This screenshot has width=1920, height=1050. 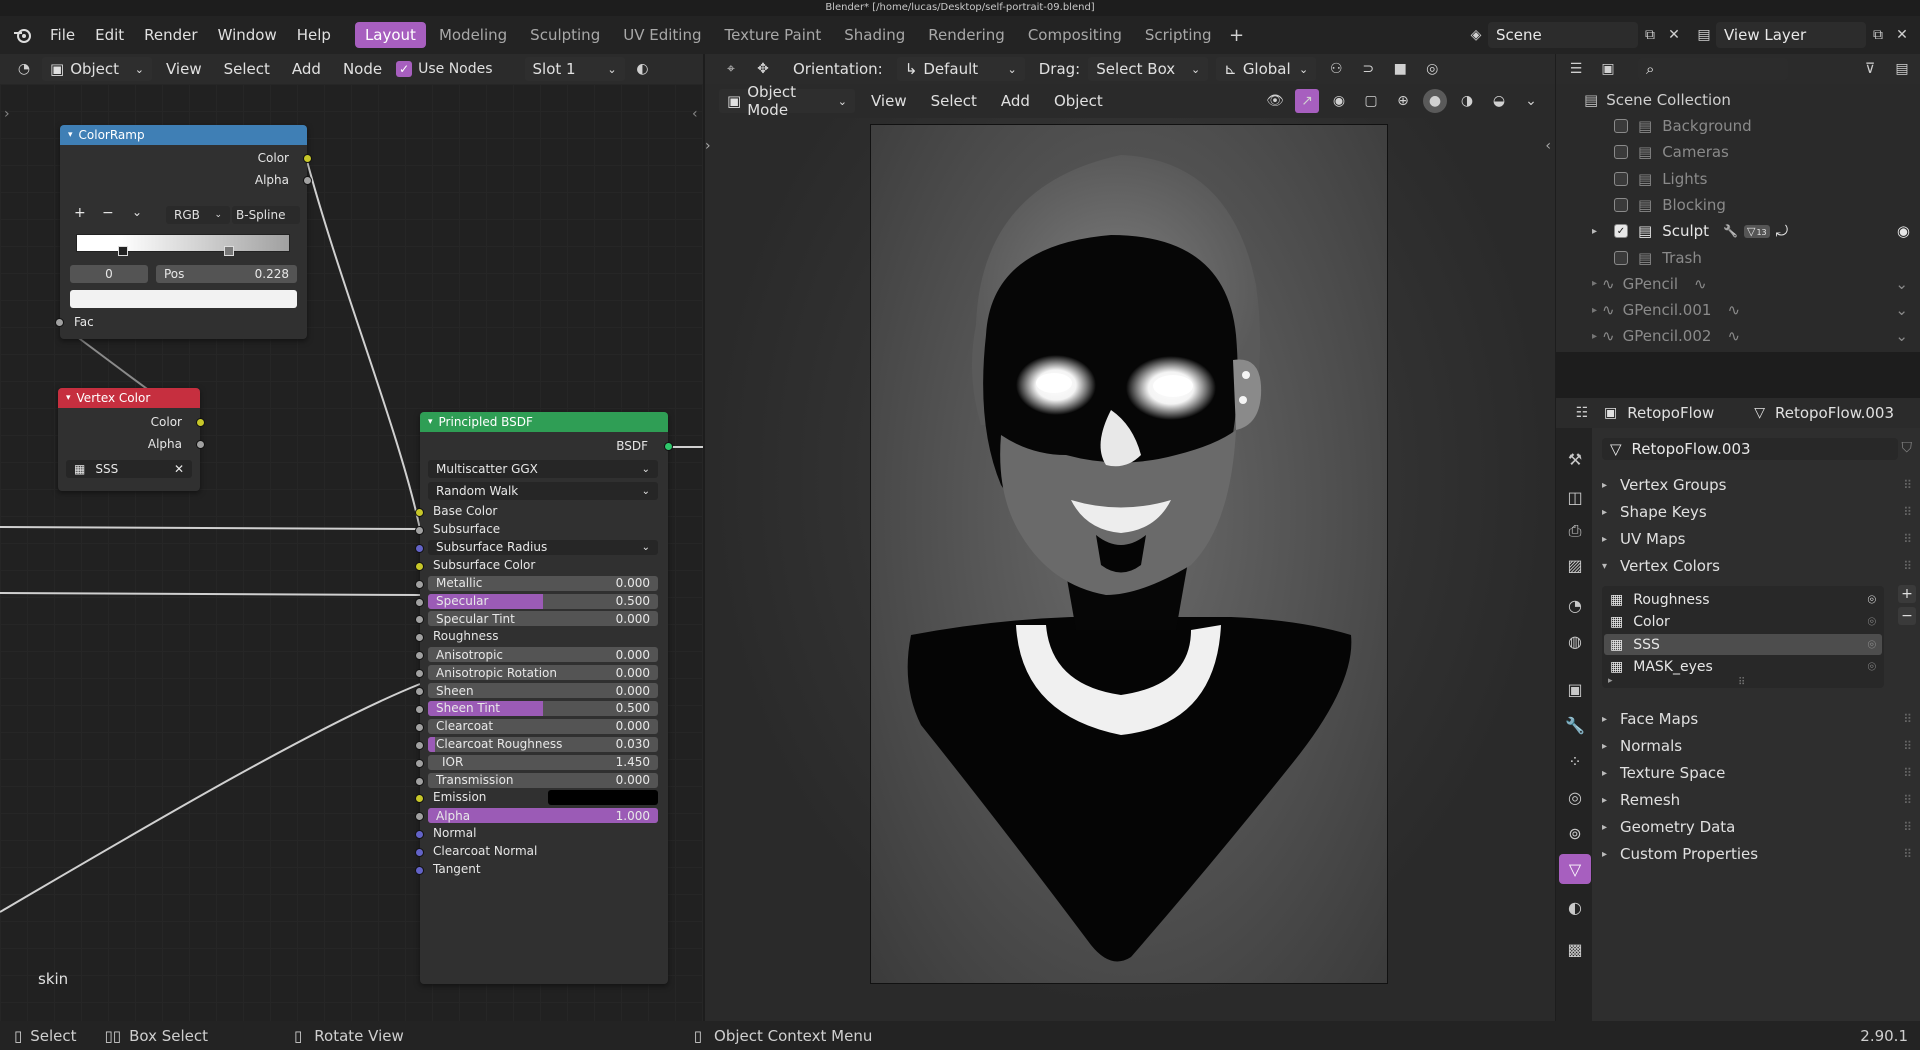 I want to click on base-color-socket, so click(x=419, y=512).